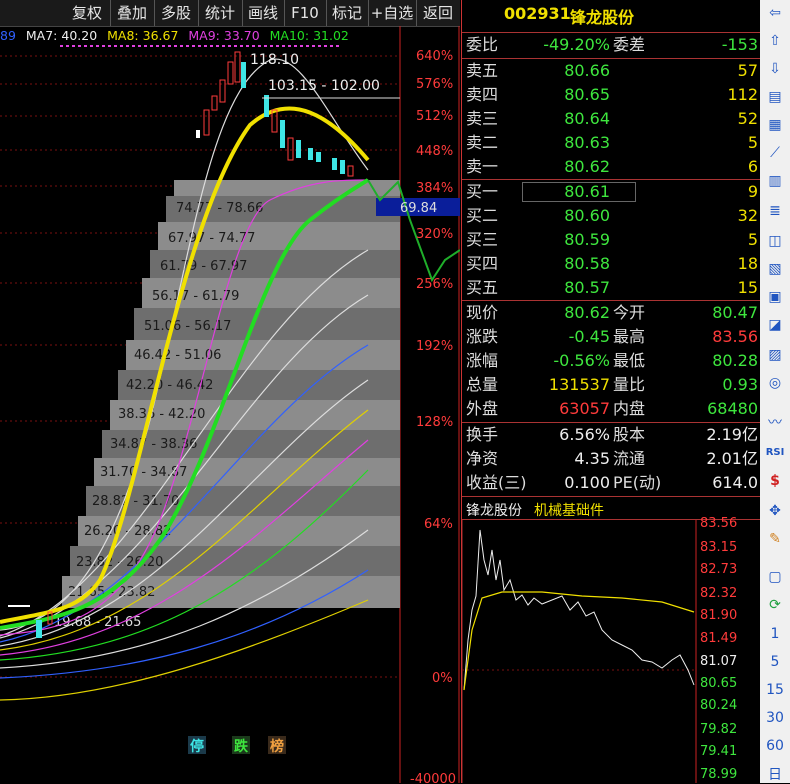 The width and height of the screenshot is (790, 784). Describe the element at coordinates (719, 523) in the screenshot. I see `mini-axis-label: 83.56` at that location.